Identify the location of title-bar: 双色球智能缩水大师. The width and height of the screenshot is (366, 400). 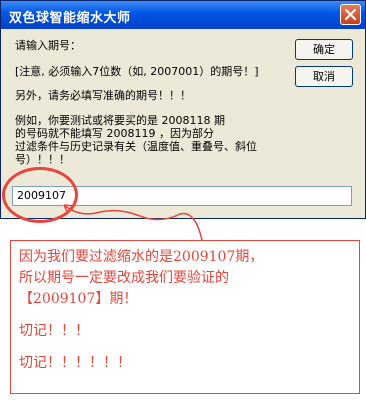
(183, 15).